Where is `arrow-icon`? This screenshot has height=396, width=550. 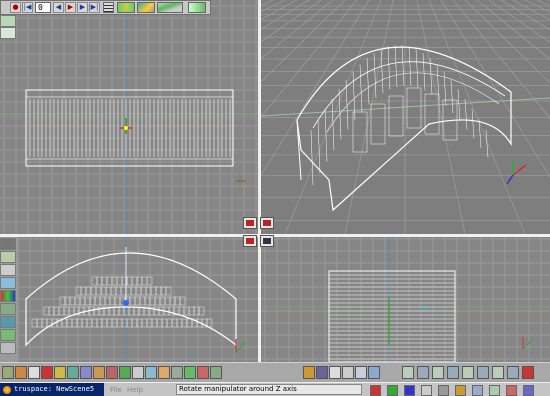 arrow-icon is located at coordinates (528, 372).